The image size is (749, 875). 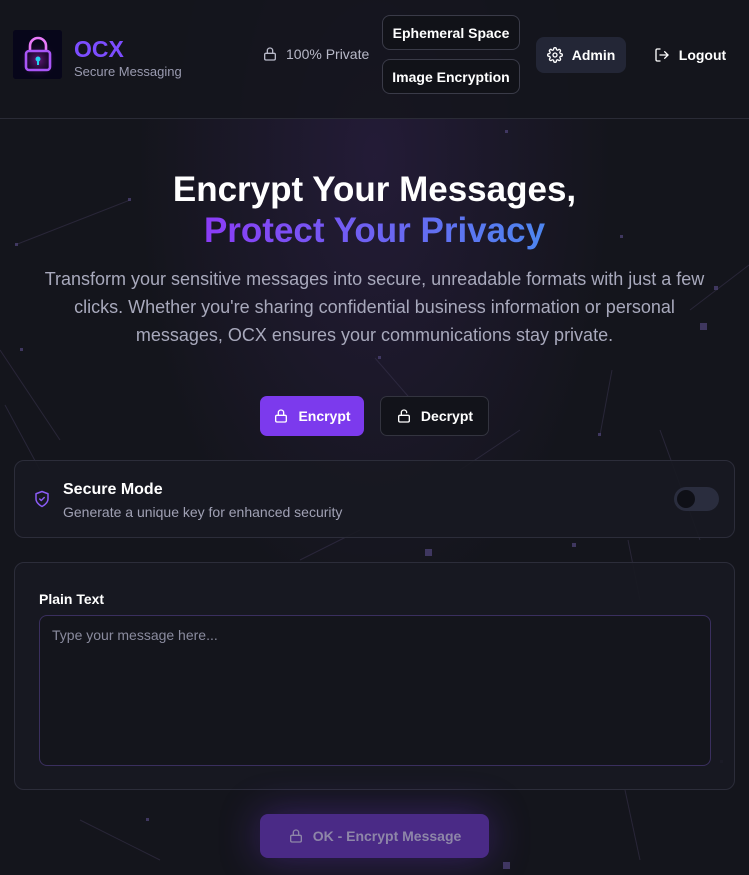 What do you see at coordinates (554, 55) in the screenshot?
I see `gear-icon` at bounding box center [554, 55].